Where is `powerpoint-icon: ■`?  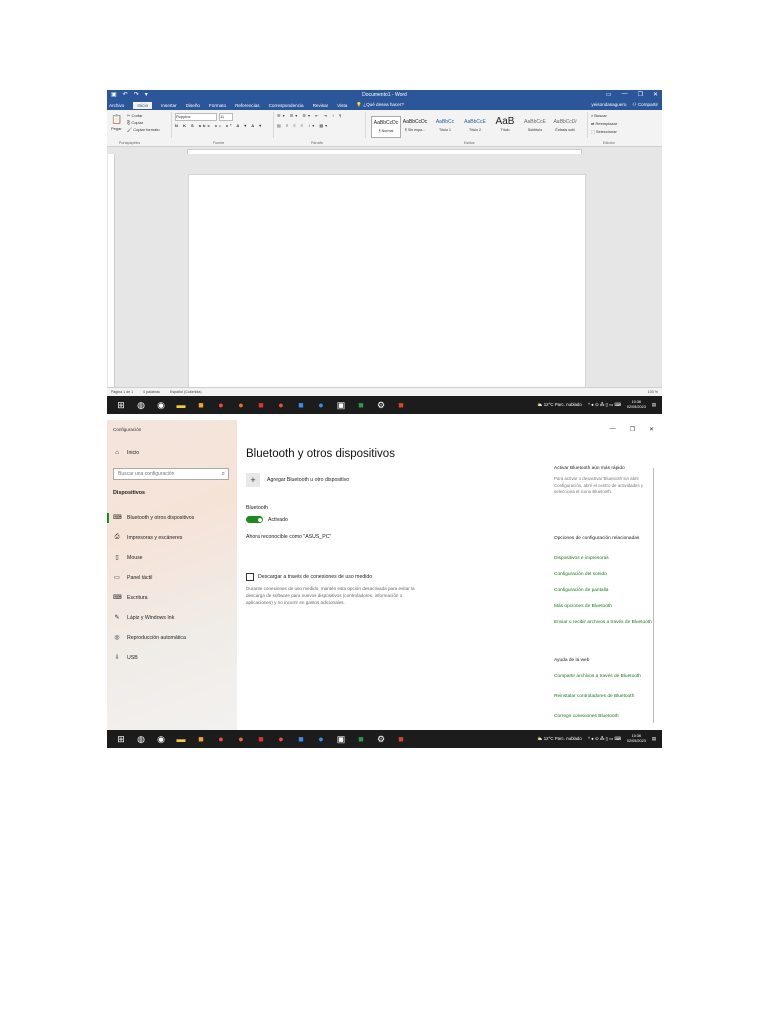 powerpoint-icon: ■ is located at coordinates (401, 739).